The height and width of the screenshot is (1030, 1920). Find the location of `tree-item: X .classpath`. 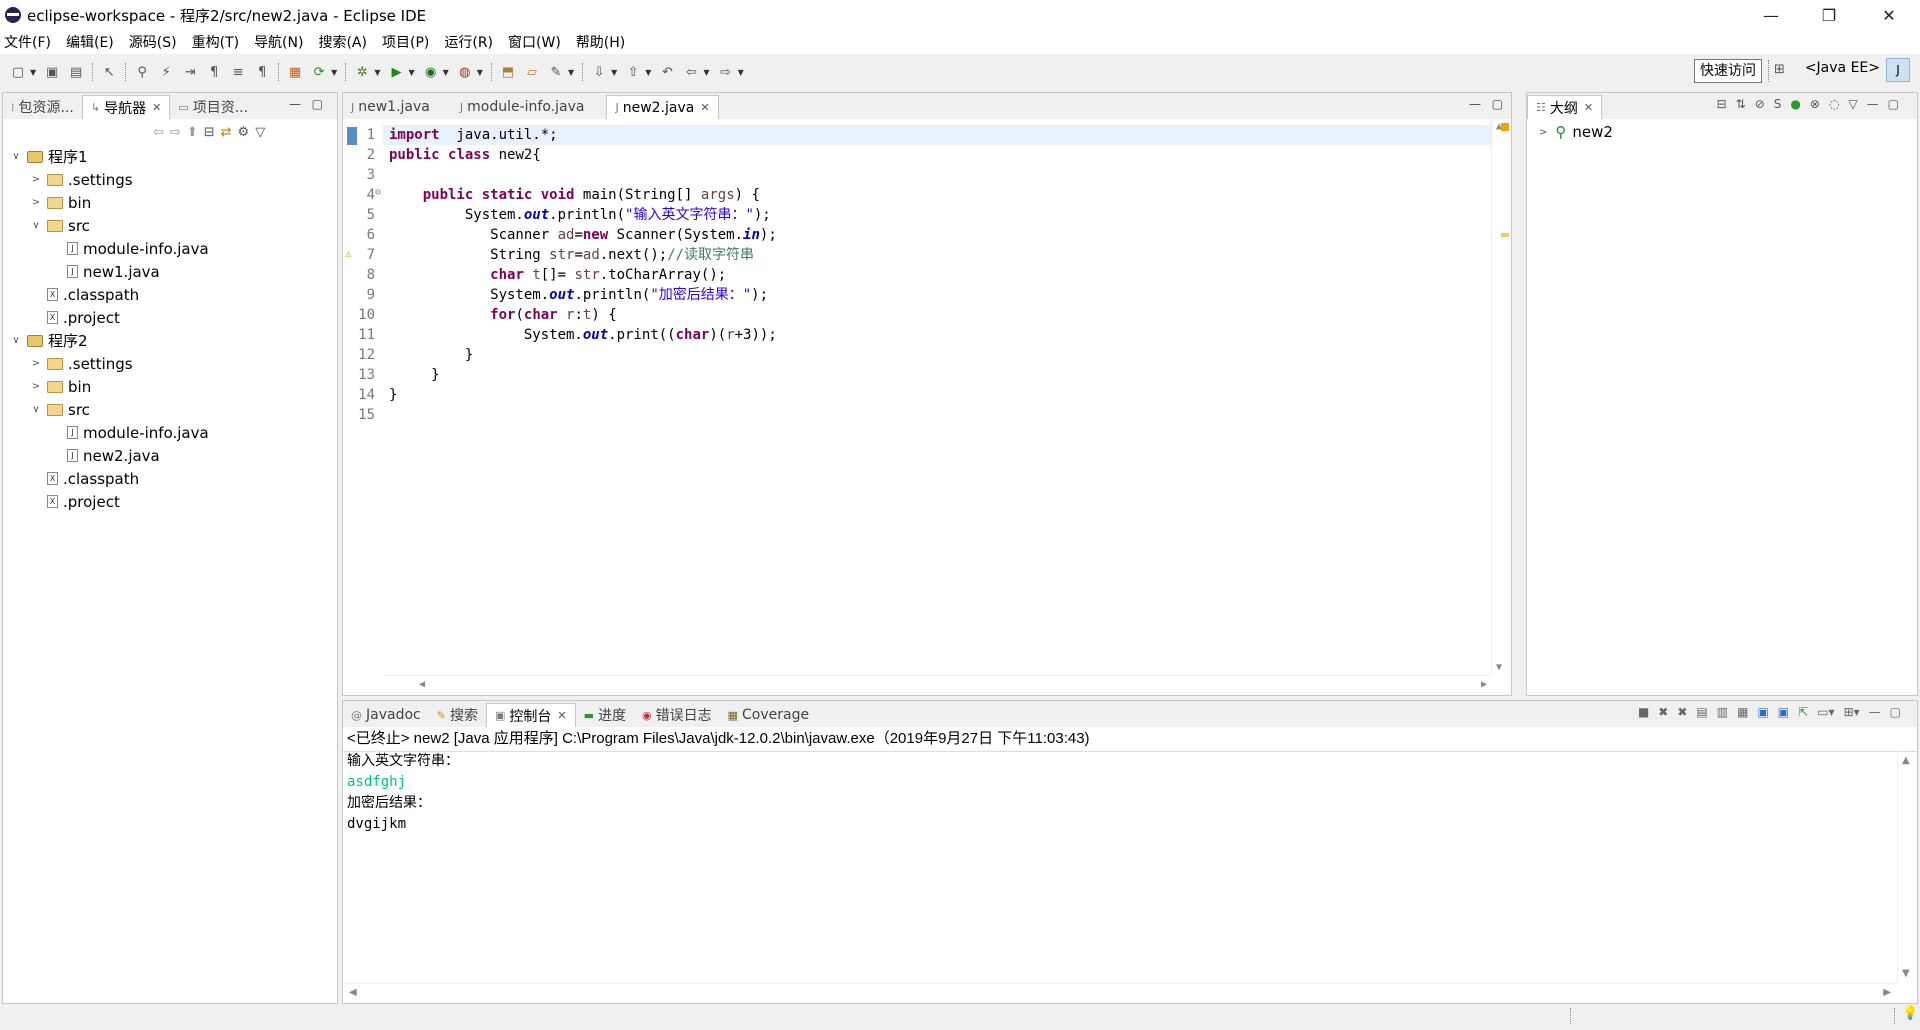

tree-item: X .classpath is located at coordinates (170, 478).